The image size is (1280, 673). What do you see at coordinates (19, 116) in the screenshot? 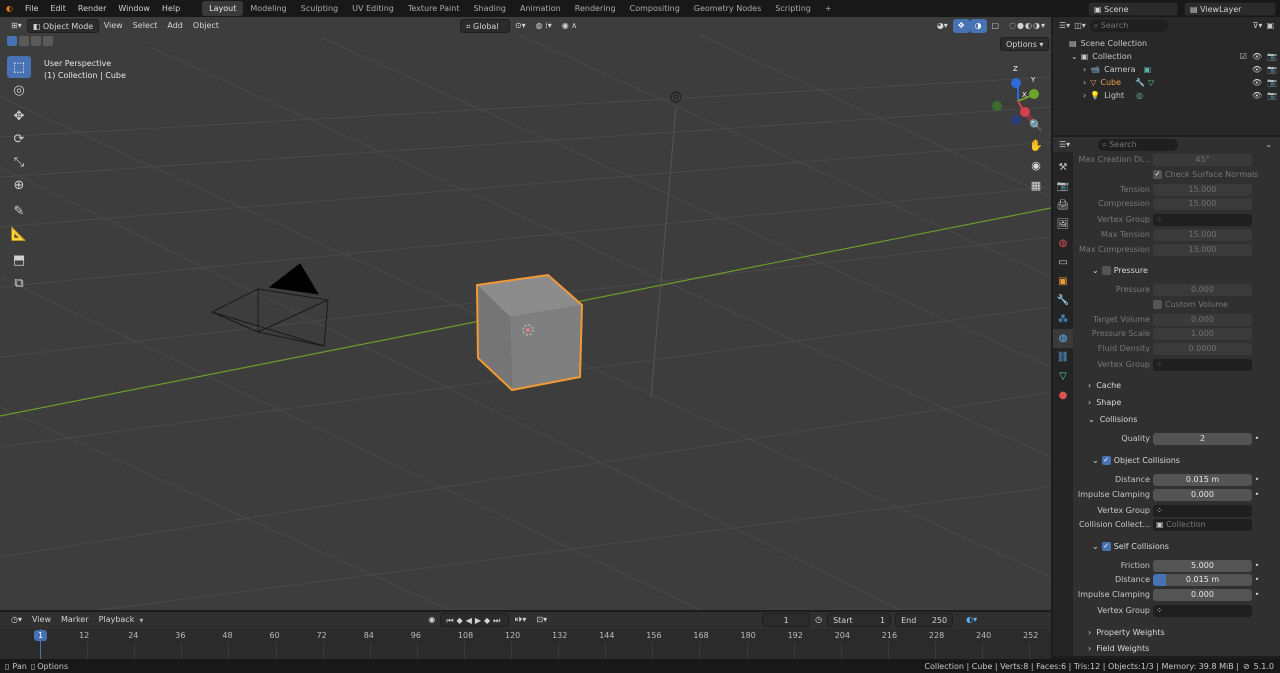
I see `move-tool-icon: ✥` at bounding box center [19, 116].